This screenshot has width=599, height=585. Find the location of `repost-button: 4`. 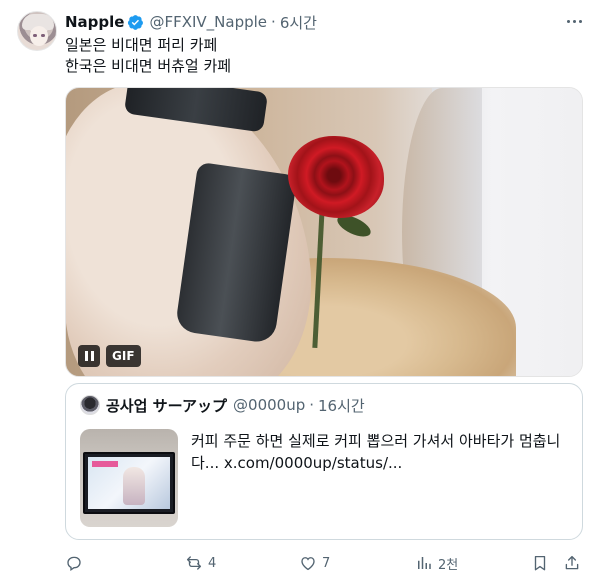

repost-button: 4 is located at coordinates (200, 563).